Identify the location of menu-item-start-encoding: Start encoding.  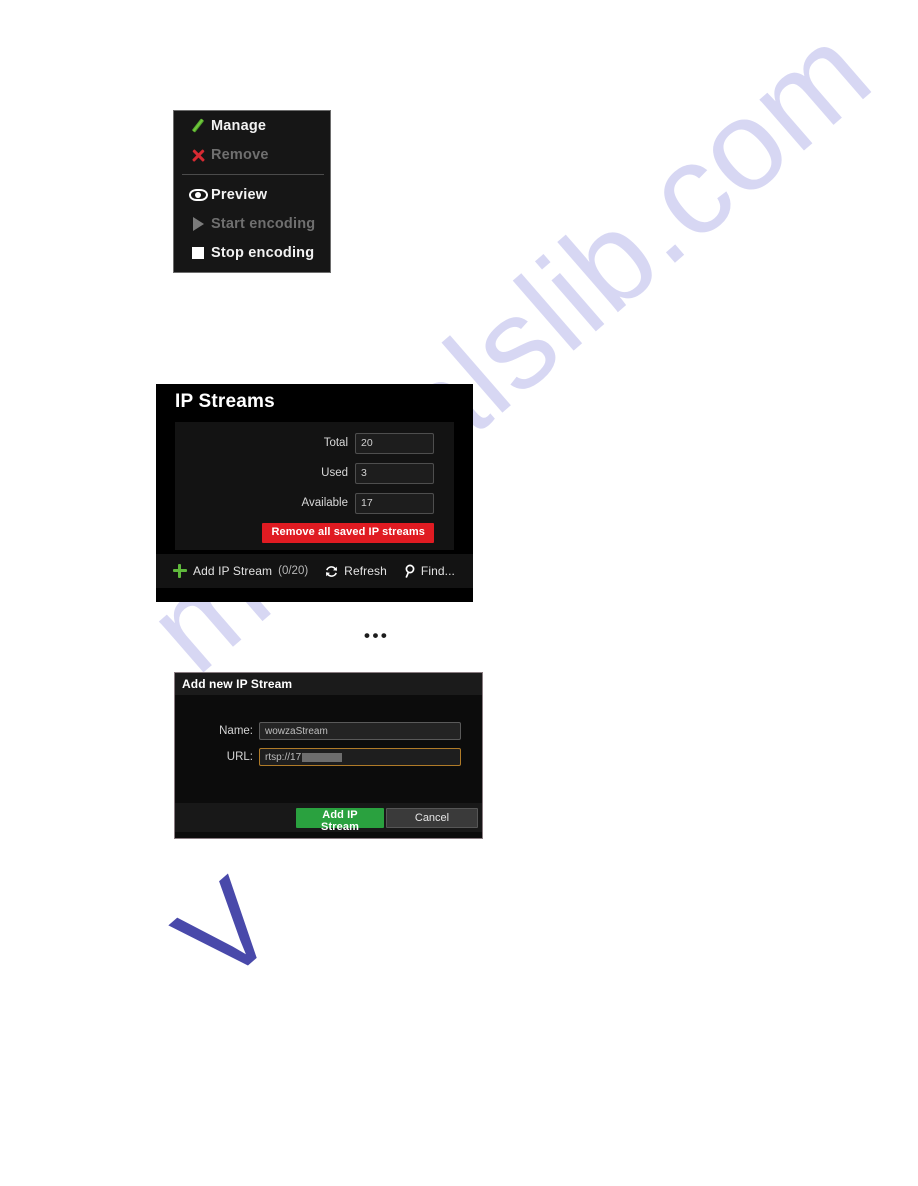
(252, 223).